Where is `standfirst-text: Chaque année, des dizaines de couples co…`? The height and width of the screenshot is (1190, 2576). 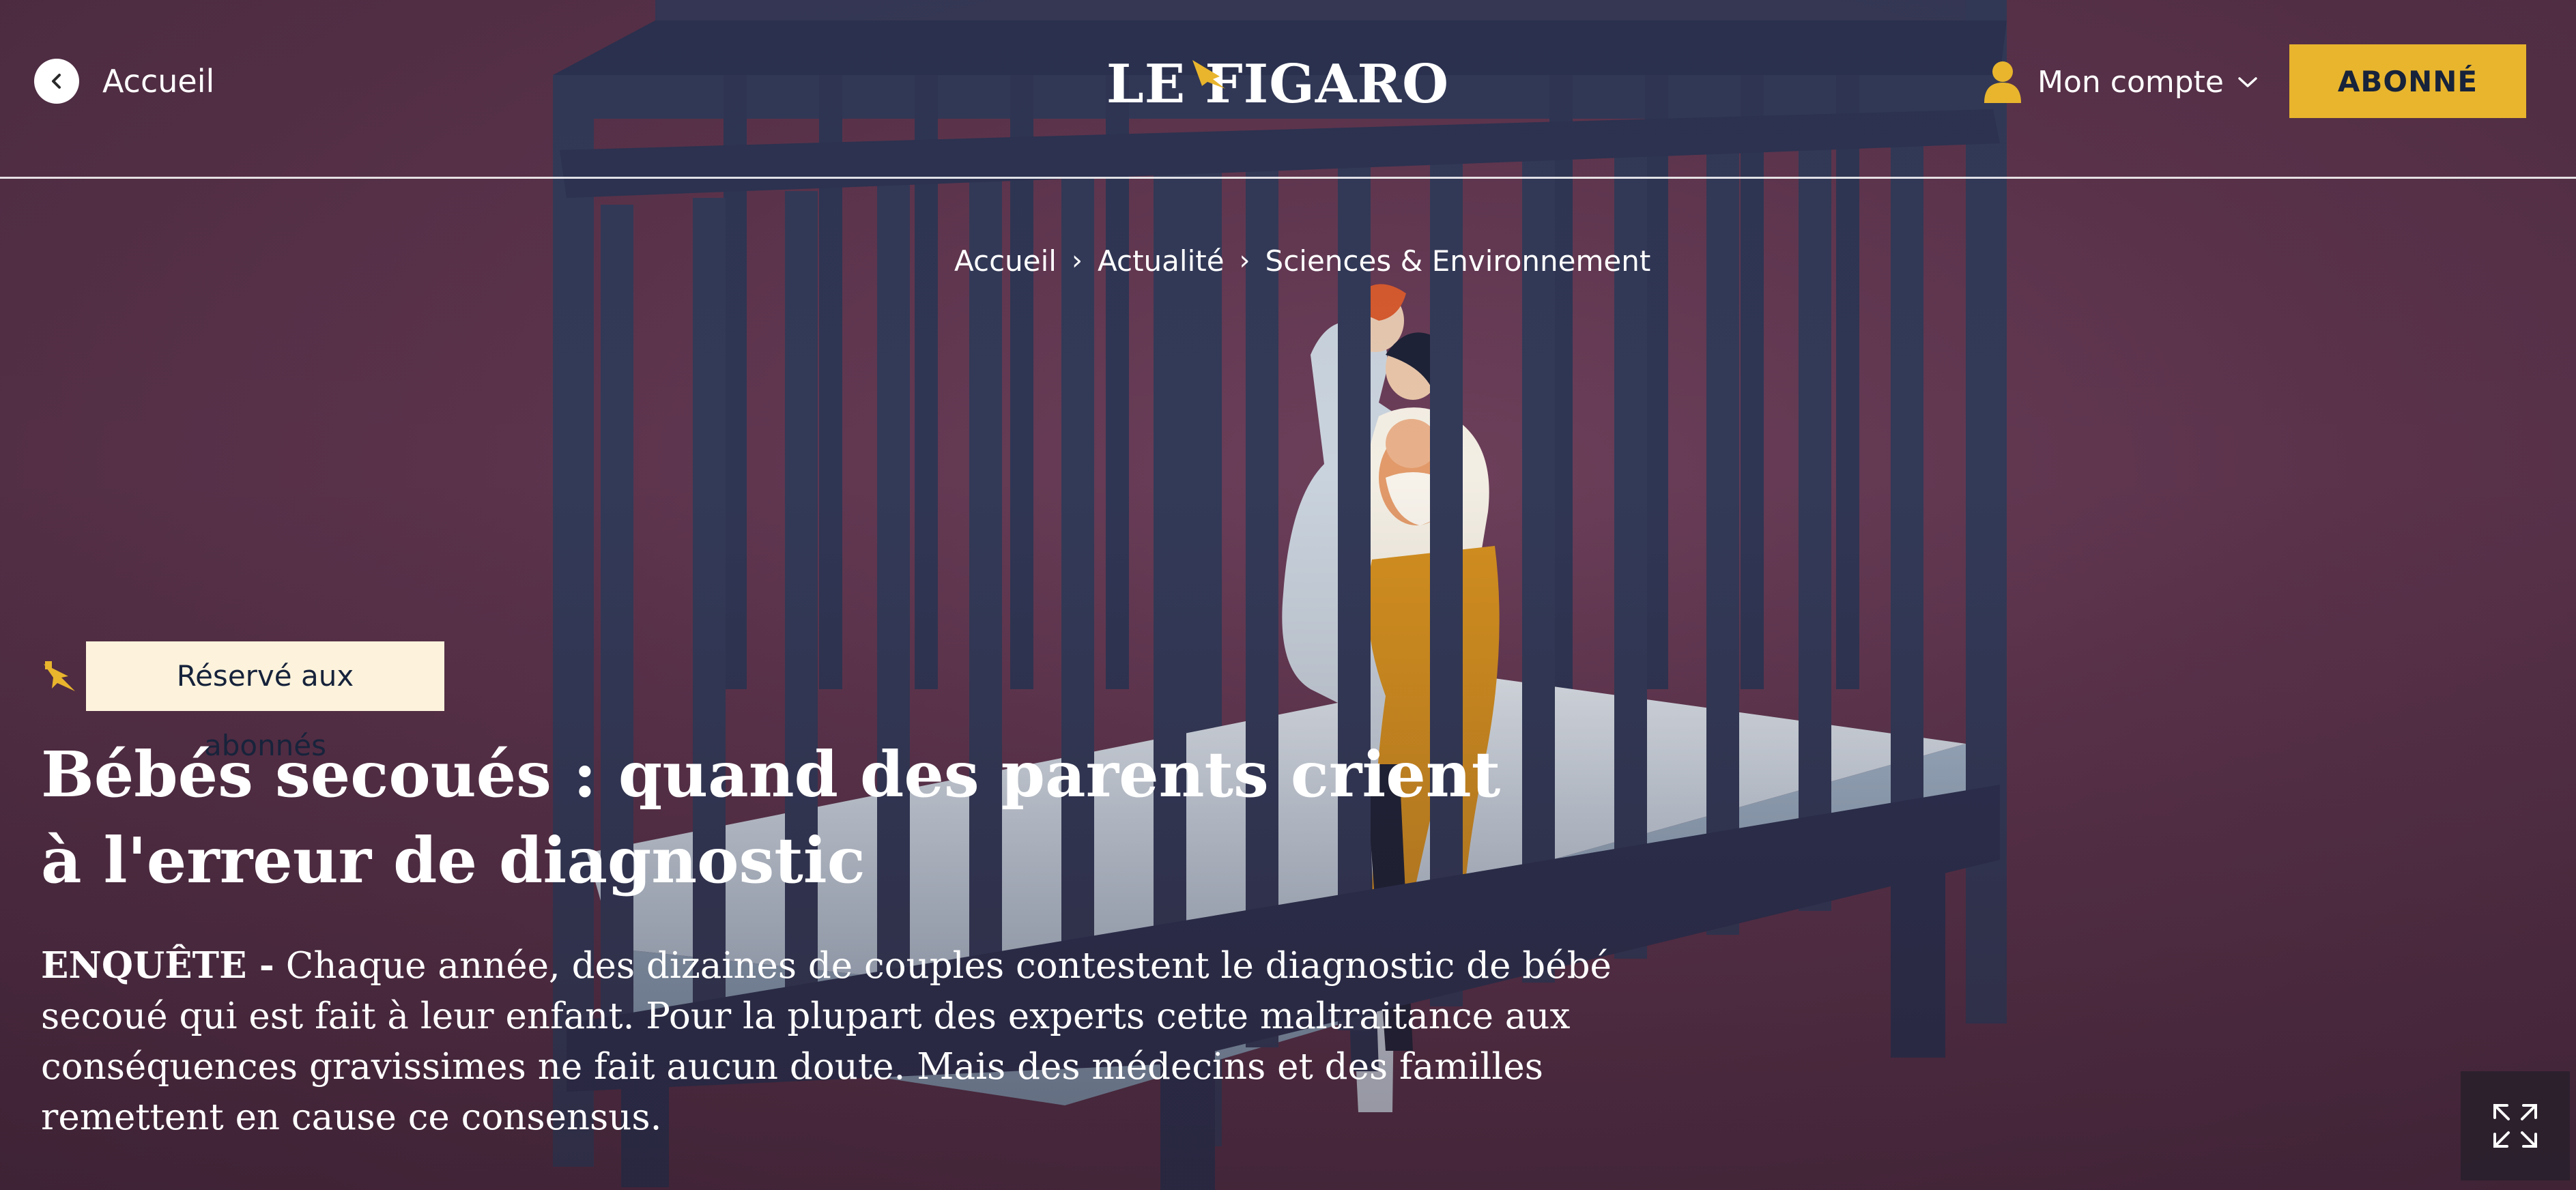
standfirst-text: Chaque année, des dizaines de couples co… is located at coordinates (826, 1041).